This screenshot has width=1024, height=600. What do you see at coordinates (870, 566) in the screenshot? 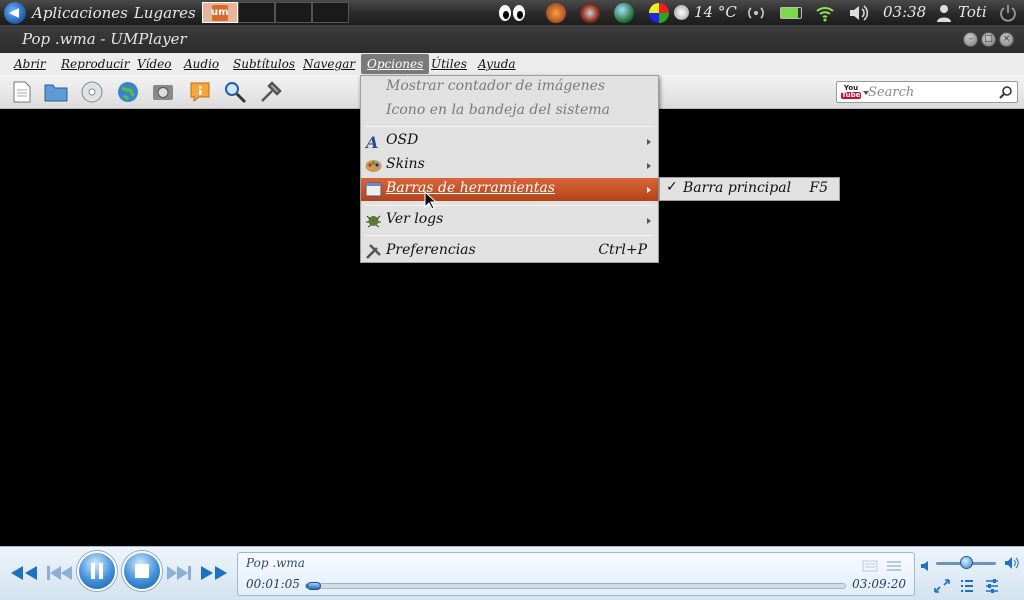
I see `playlist-mini-icon` at bounding box center [870, 566].